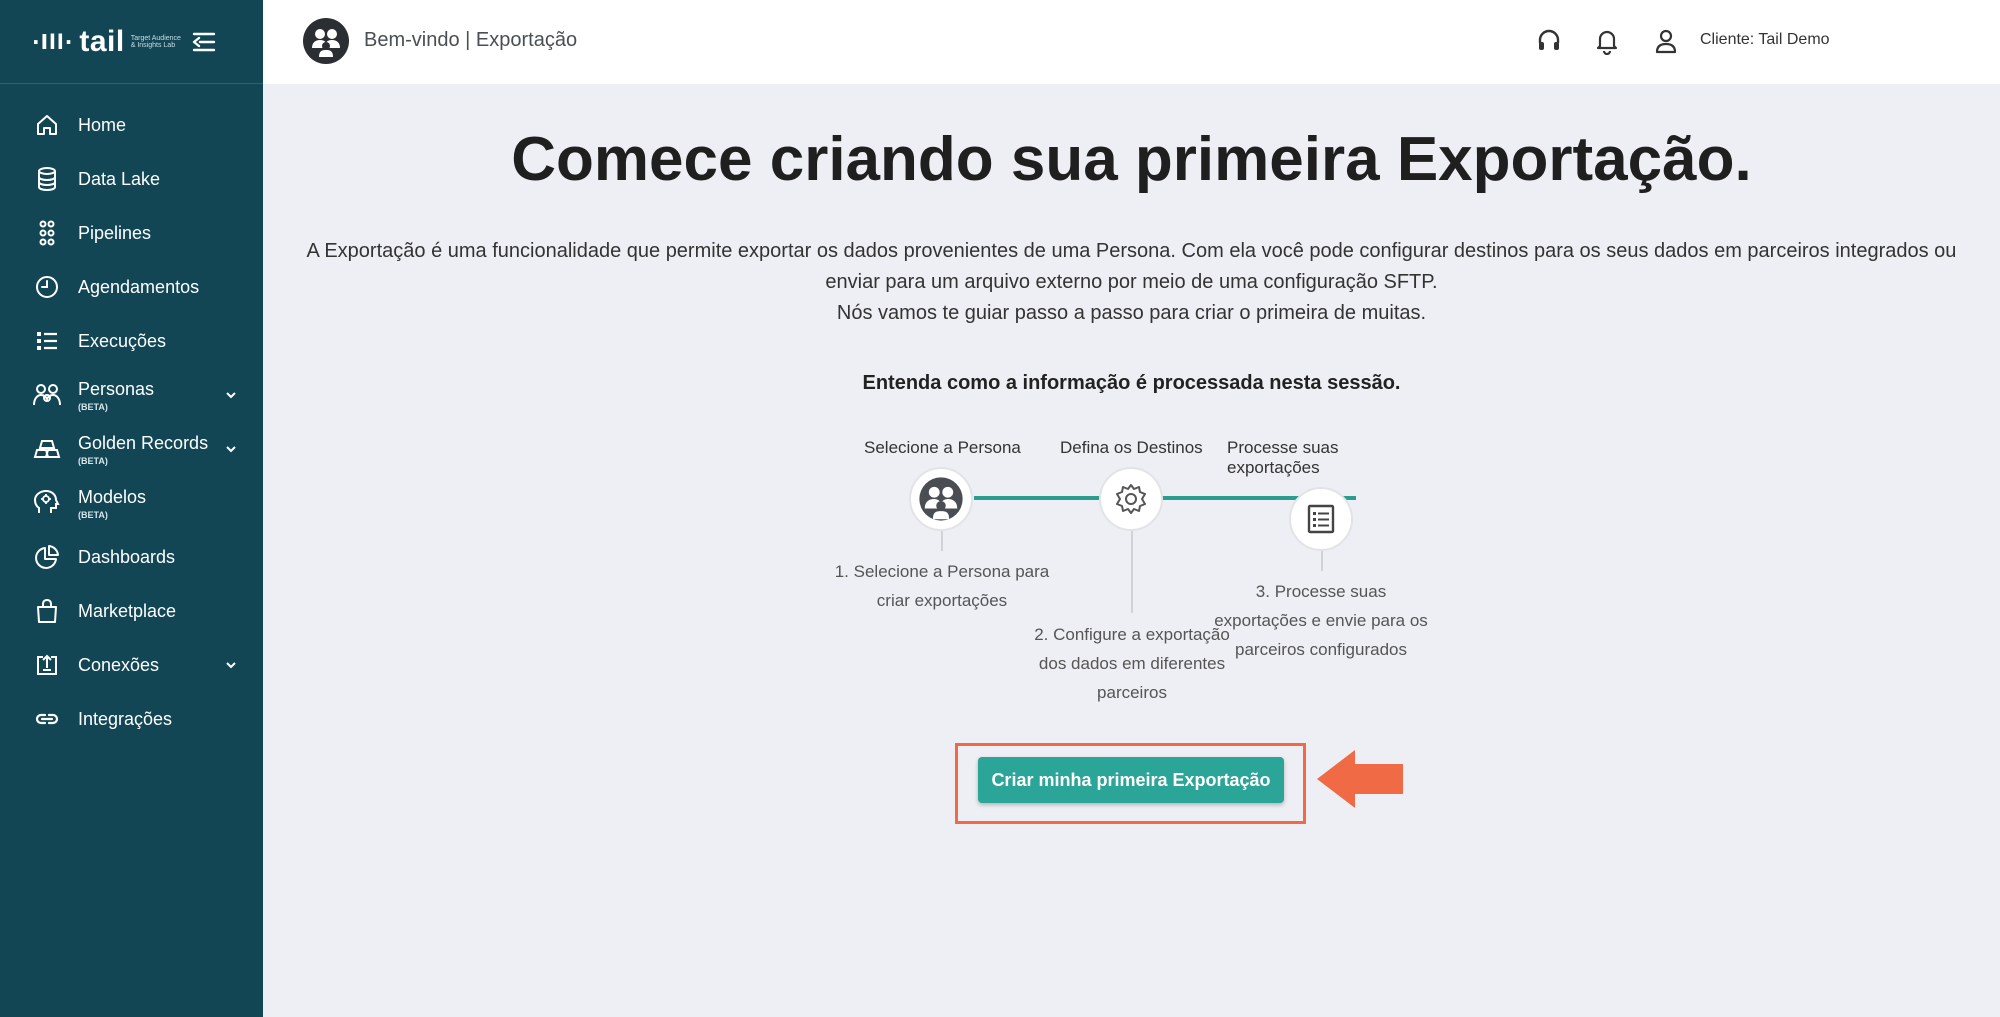  I want to click on step-2-circle, so click(1131, 499).